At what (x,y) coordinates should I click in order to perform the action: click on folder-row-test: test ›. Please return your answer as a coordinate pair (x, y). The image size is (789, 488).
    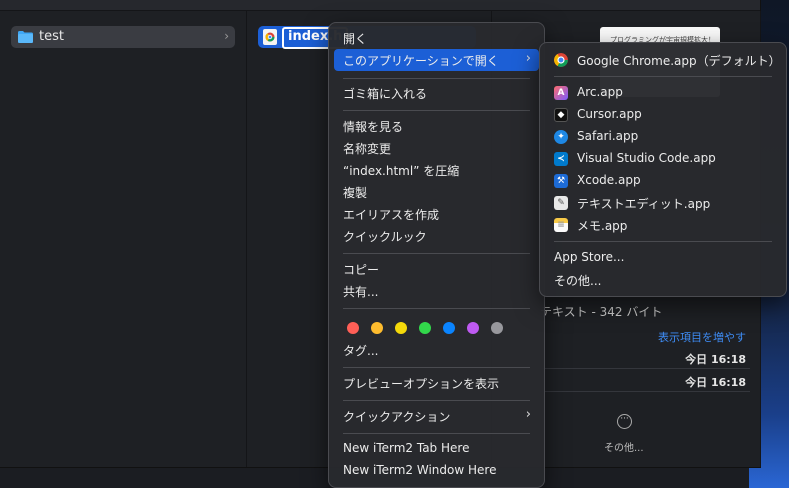
    Looking at the image, I should click on (123, 37).